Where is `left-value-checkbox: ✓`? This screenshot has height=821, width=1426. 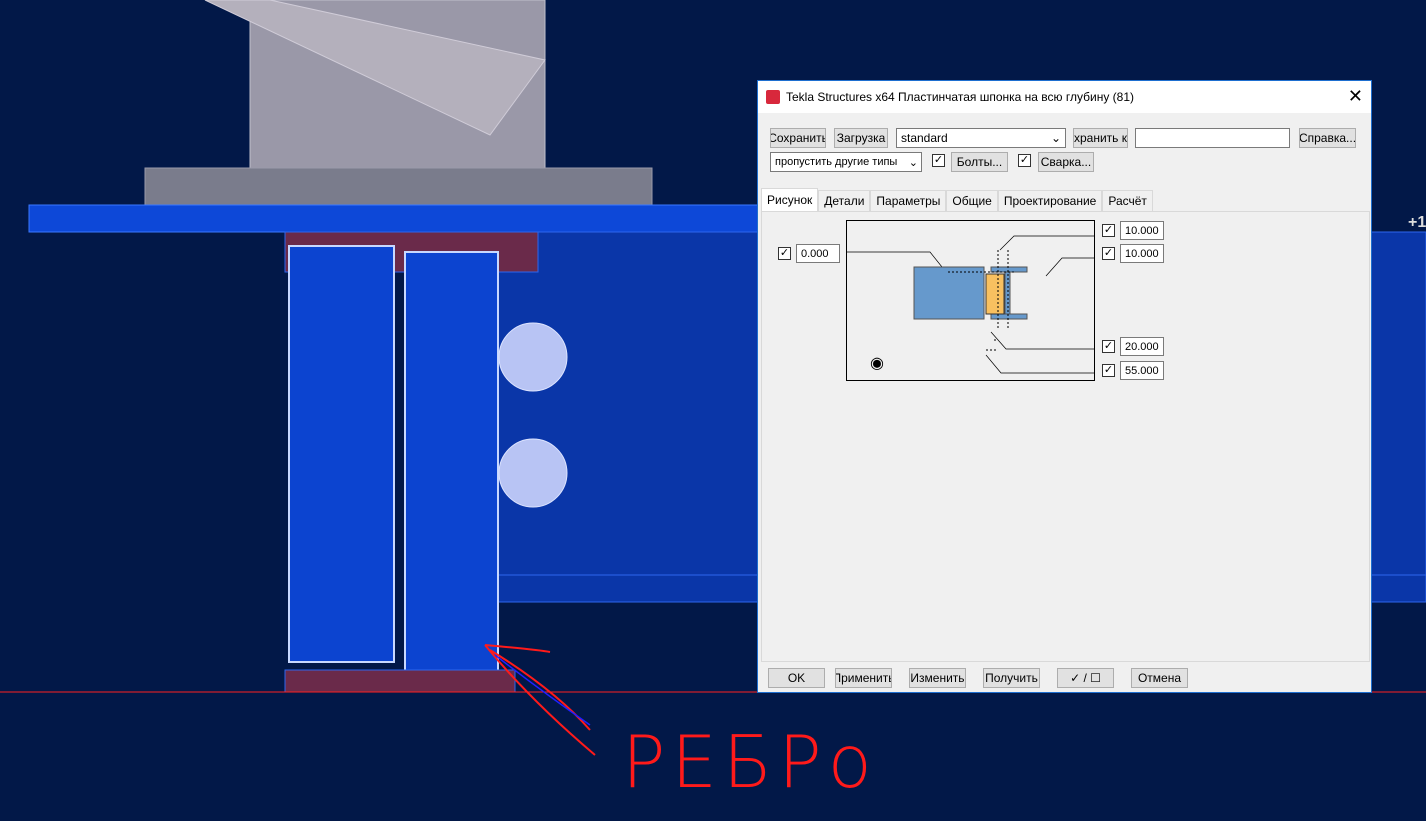 left-value-checkbox: ✓ is located at coordinates (784, 253).